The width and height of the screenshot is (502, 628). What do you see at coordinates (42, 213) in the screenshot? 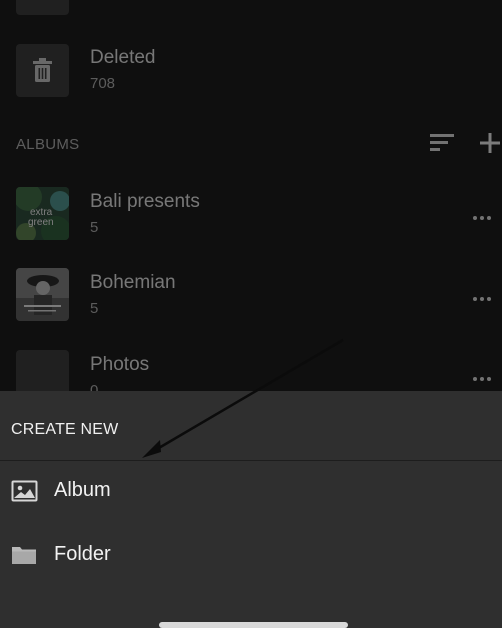
I see `album-thumbnail: extra green` at bounding box center [42, 213].